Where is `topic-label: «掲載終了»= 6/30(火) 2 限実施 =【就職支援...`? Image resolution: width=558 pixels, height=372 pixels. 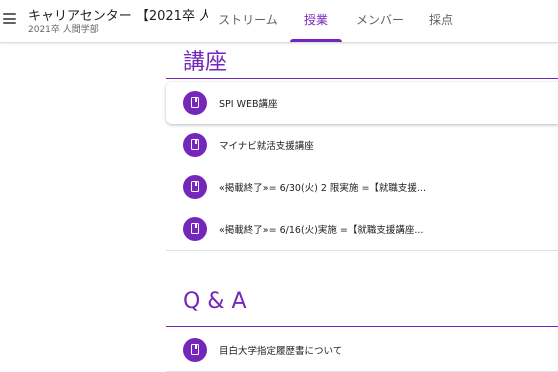 topic-label: «掲載終了»= 6/30(火) 2 限実施 =【就職支援... is located at coordinates (322, 188).